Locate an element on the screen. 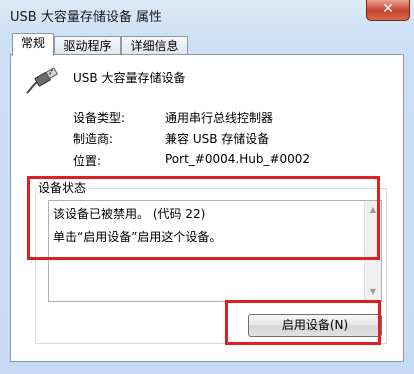 The width and height of the screenshot is (414, 374). manufacturer-value: 兼容 USB 存储设备 is located at coordinates (217, 139).